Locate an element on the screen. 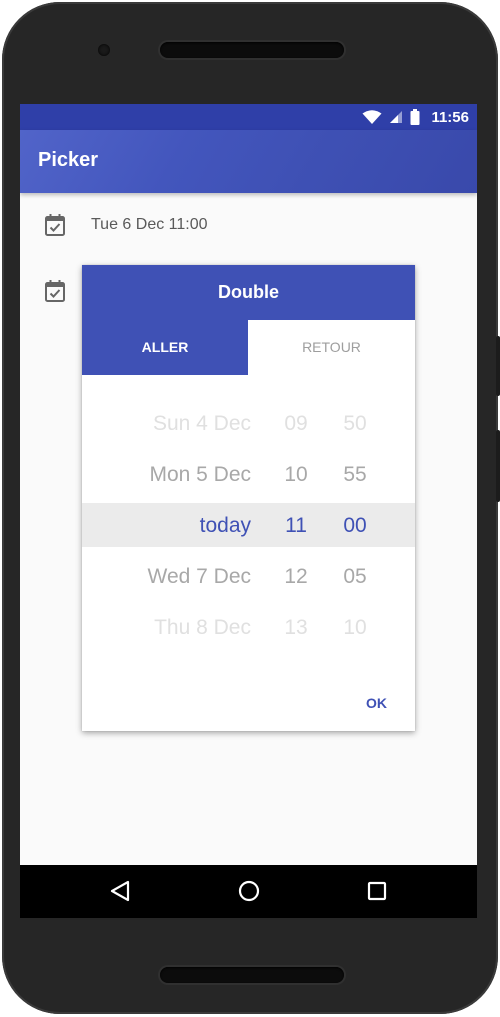 The width and height of the screenshot is (500, 1017). power-button is located at coordinates (498, 466).